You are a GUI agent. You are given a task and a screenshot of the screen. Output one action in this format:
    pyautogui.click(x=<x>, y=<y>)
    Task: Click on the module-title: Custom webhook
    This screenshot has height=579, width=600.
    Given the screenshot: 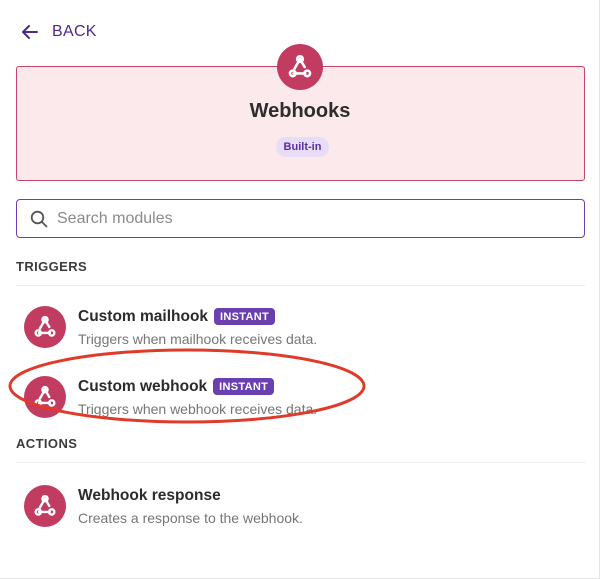 What is the action you would take?
    pyautogui.click(x=143, y=386)
    